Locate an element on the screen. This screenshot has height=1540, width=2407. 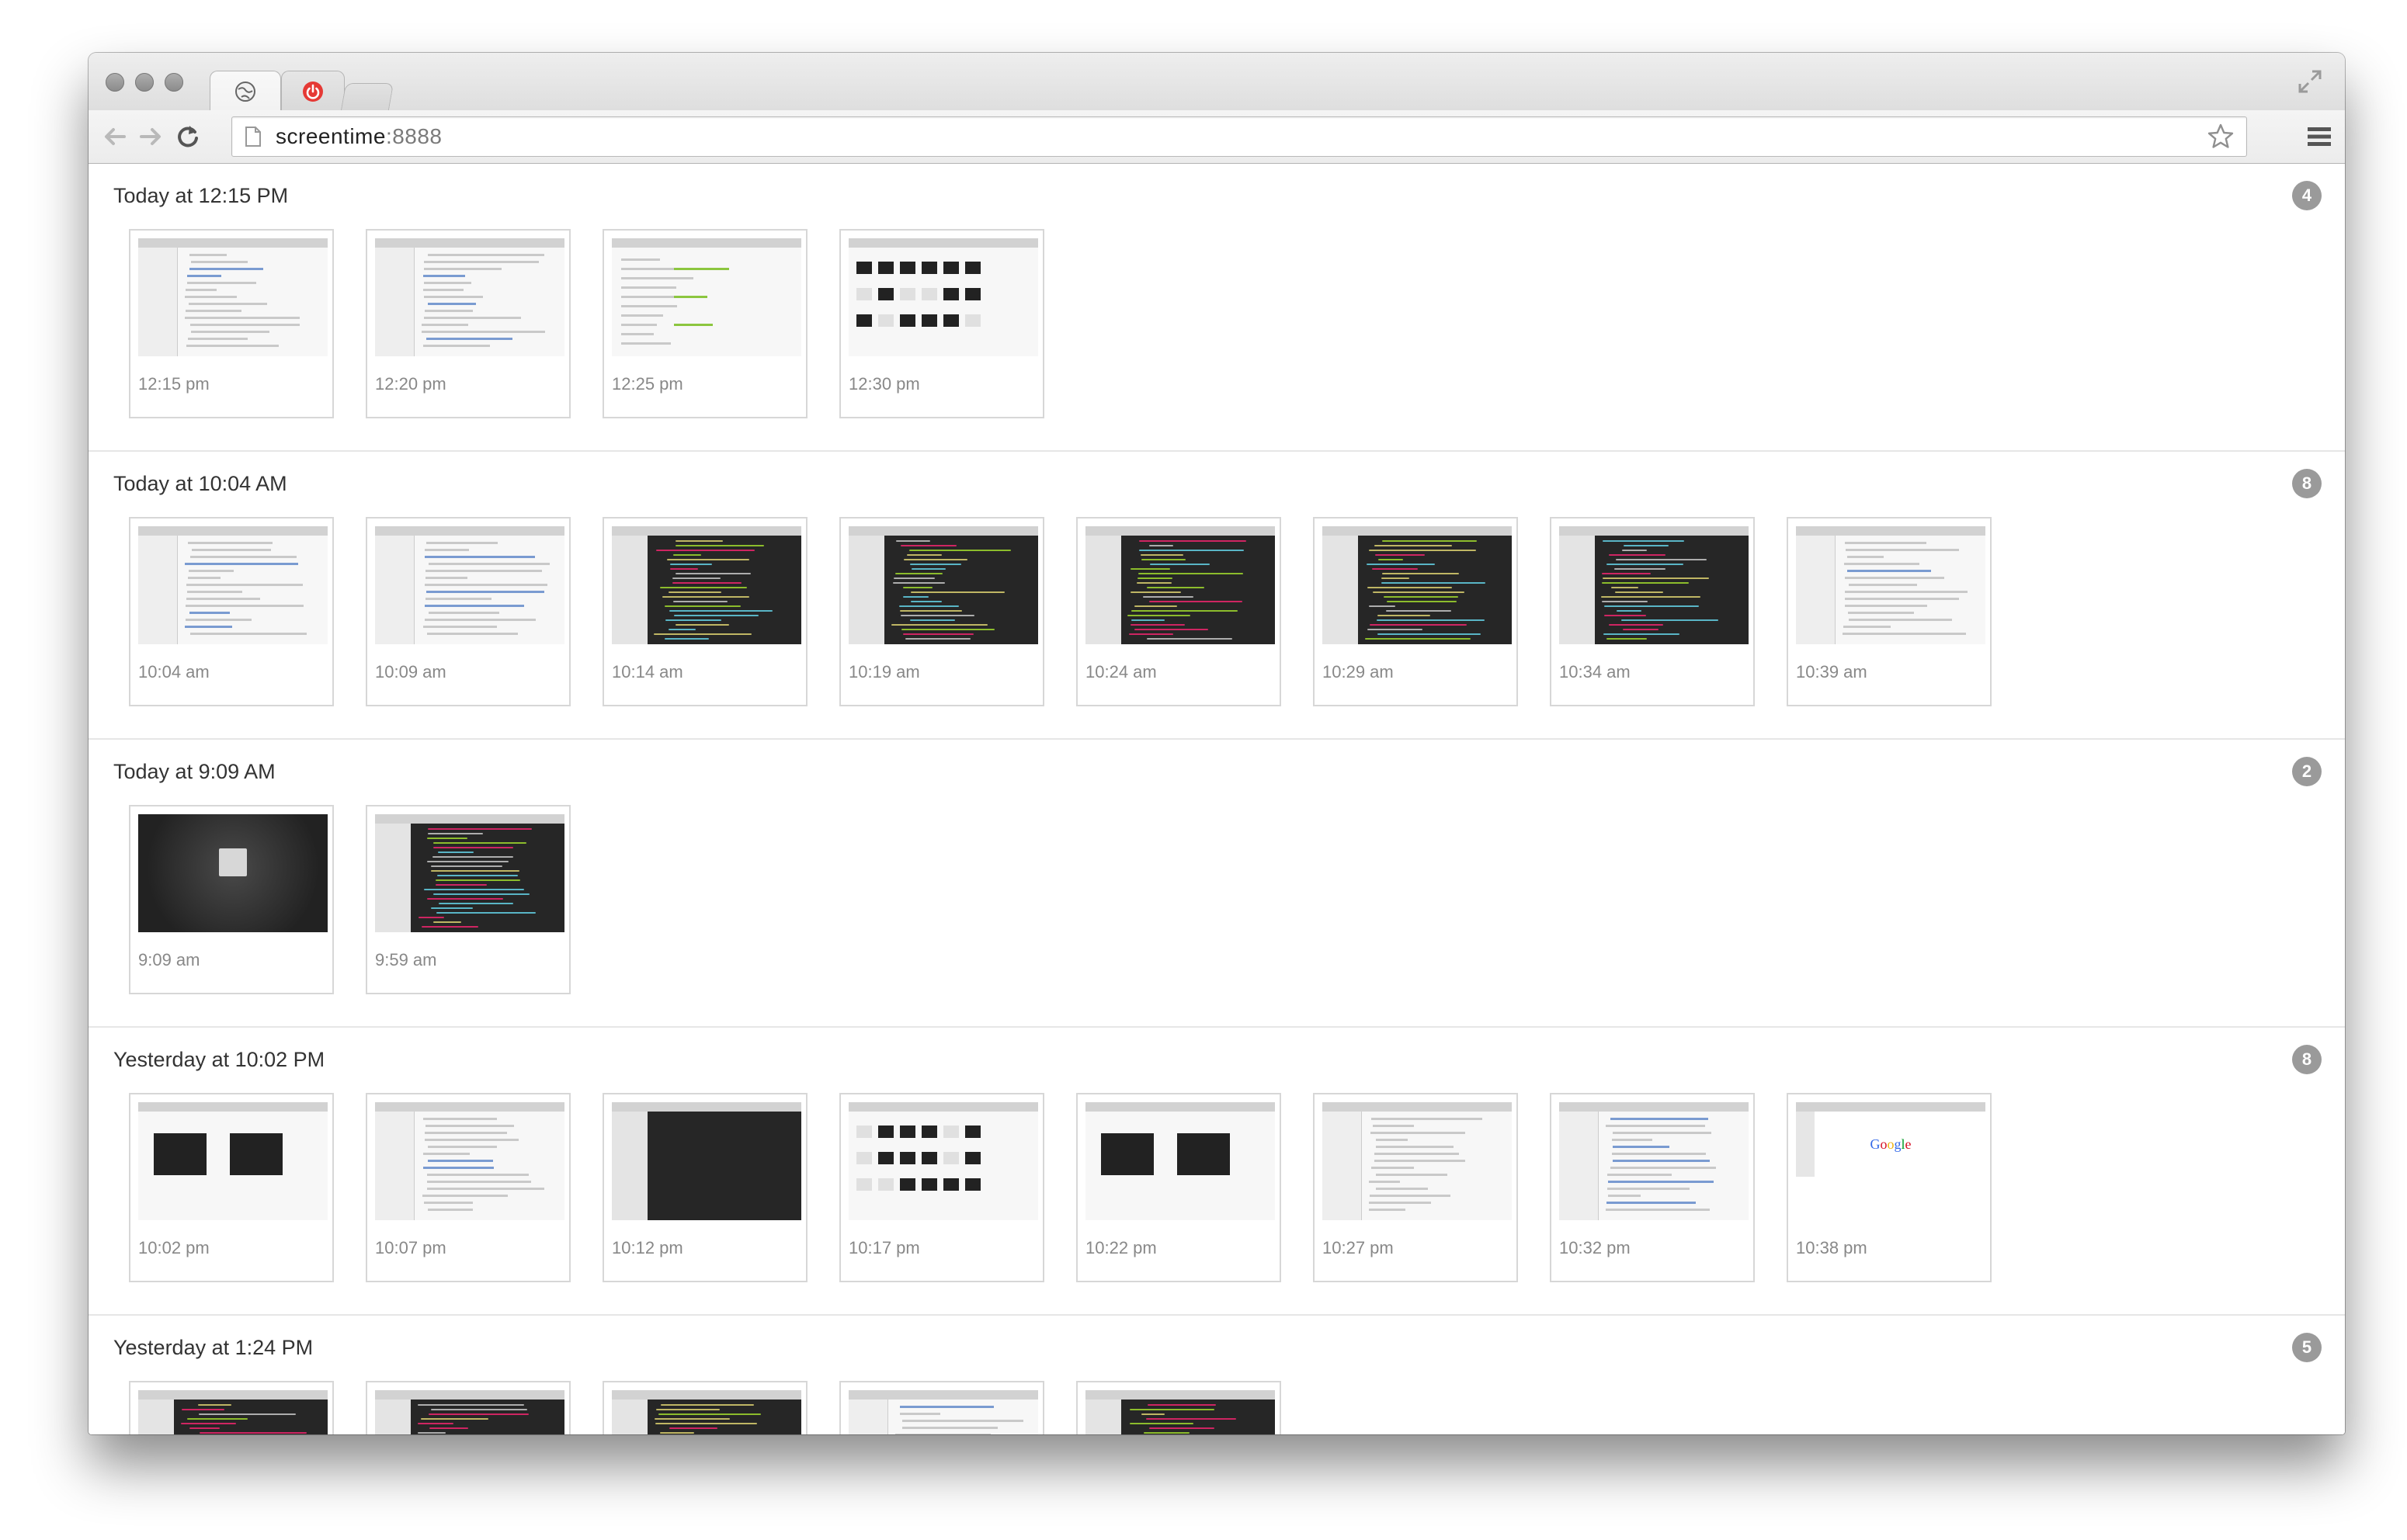
screenshot-thumbnail: 10:09 am is located at coordinates (468, 611).